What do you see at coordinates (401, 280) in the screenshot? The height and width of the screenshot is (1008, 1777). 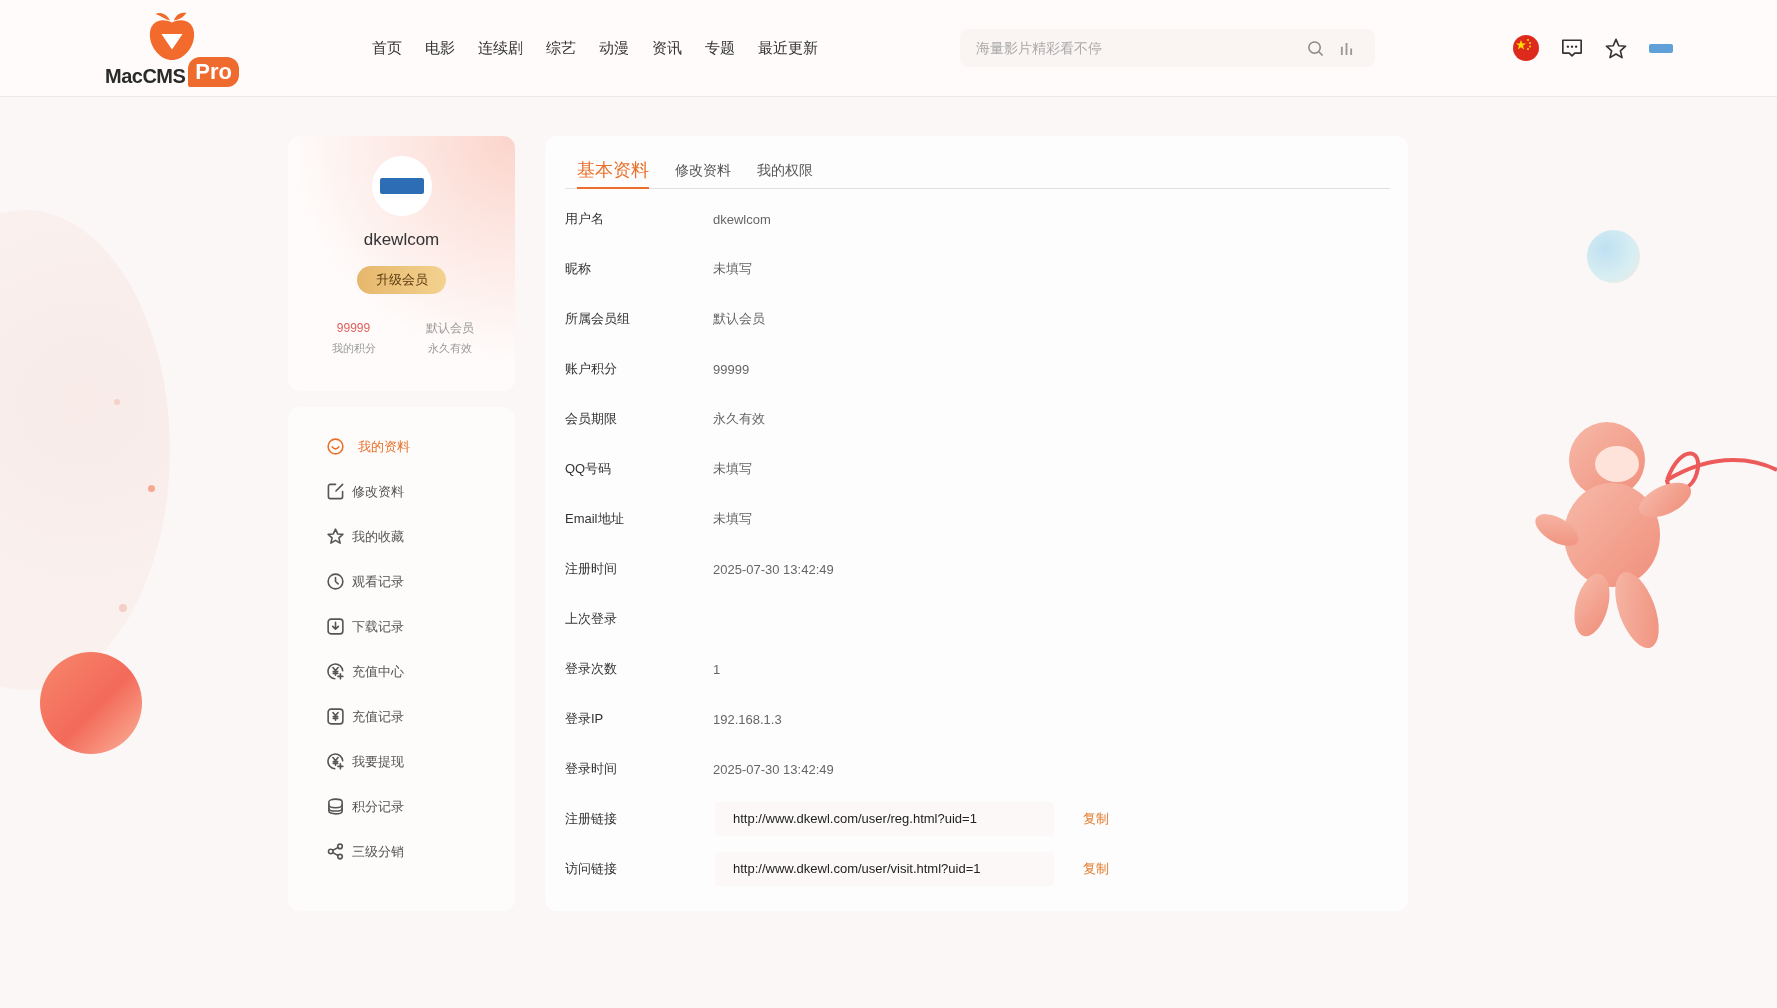 I see `upgrade-button: 升级会员` at bounding box center [401, 280].